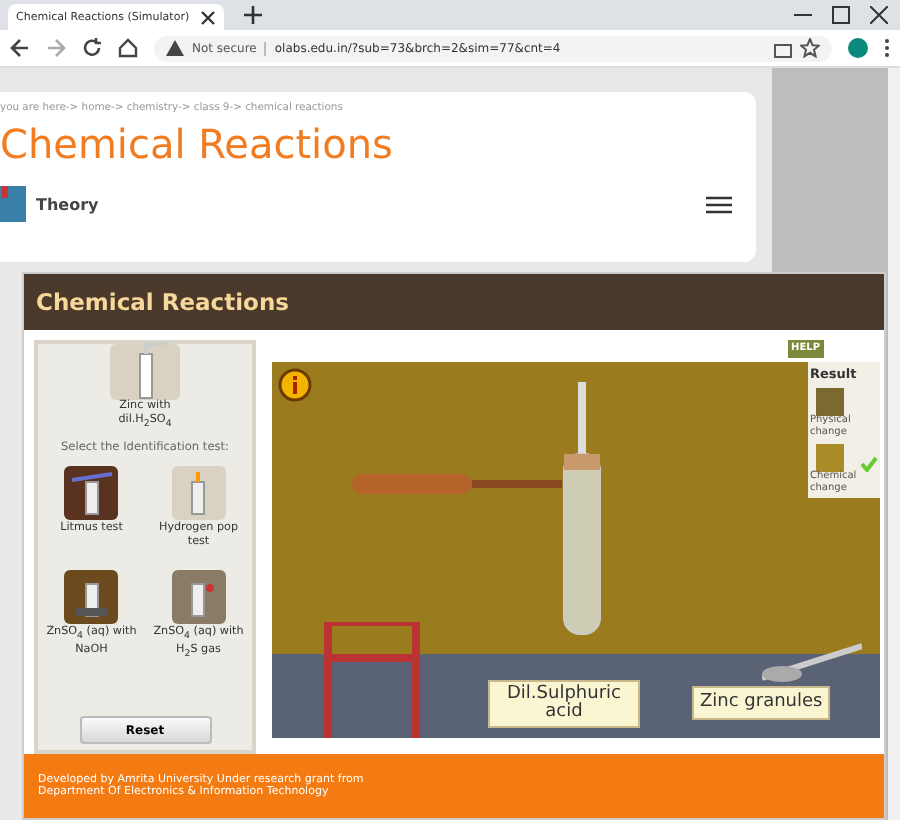 The image size is (900, 820). I want to click on back-icon, so click(20, 48).